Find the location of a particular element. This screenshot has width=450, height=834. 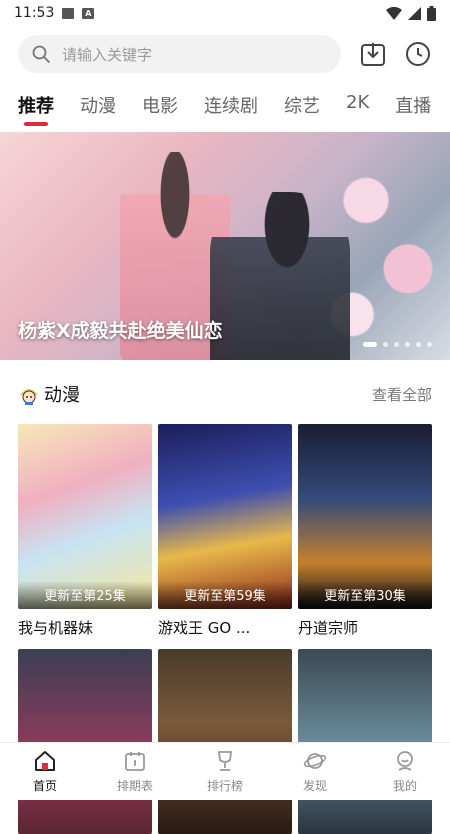

episode-badge: 更新至第25集 is located at coordinates (85, 595).